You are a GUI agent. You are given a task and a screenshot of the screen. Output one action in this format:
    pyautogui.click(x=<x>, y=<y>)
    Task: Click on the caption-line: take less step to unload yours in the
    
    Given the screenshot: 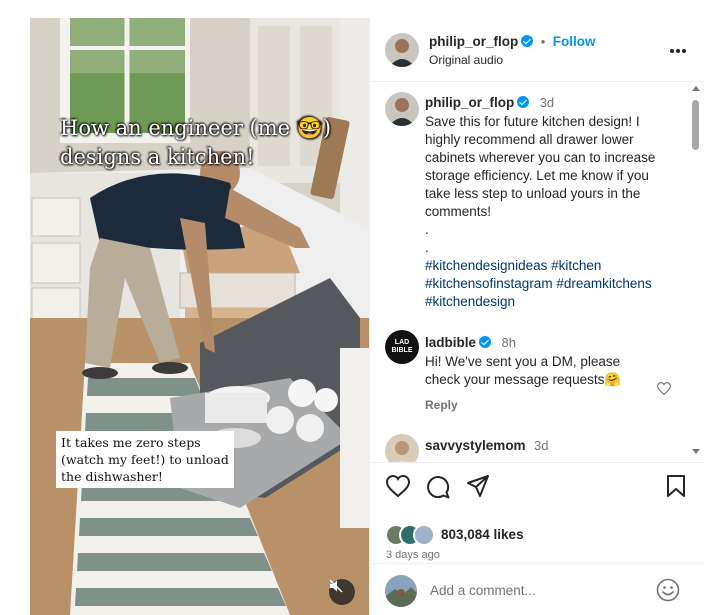 What is the action you would take?
    pyautogui.click(x=533, y=193)
    